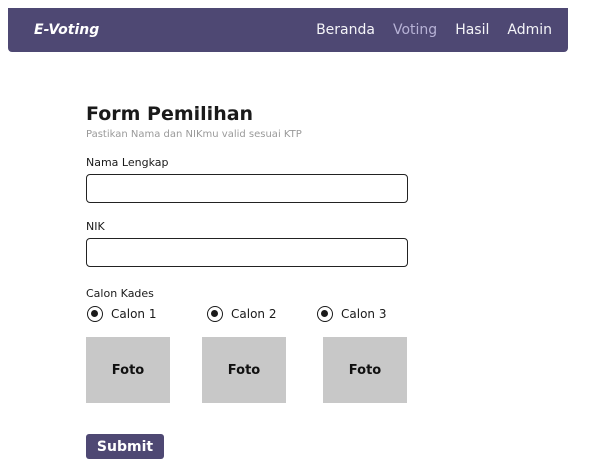 This screenshot has width=594, height=460. What do you see at coordinates (247, 188) in the screenshot?
I see `name-input` at bounding box center [247, 188].